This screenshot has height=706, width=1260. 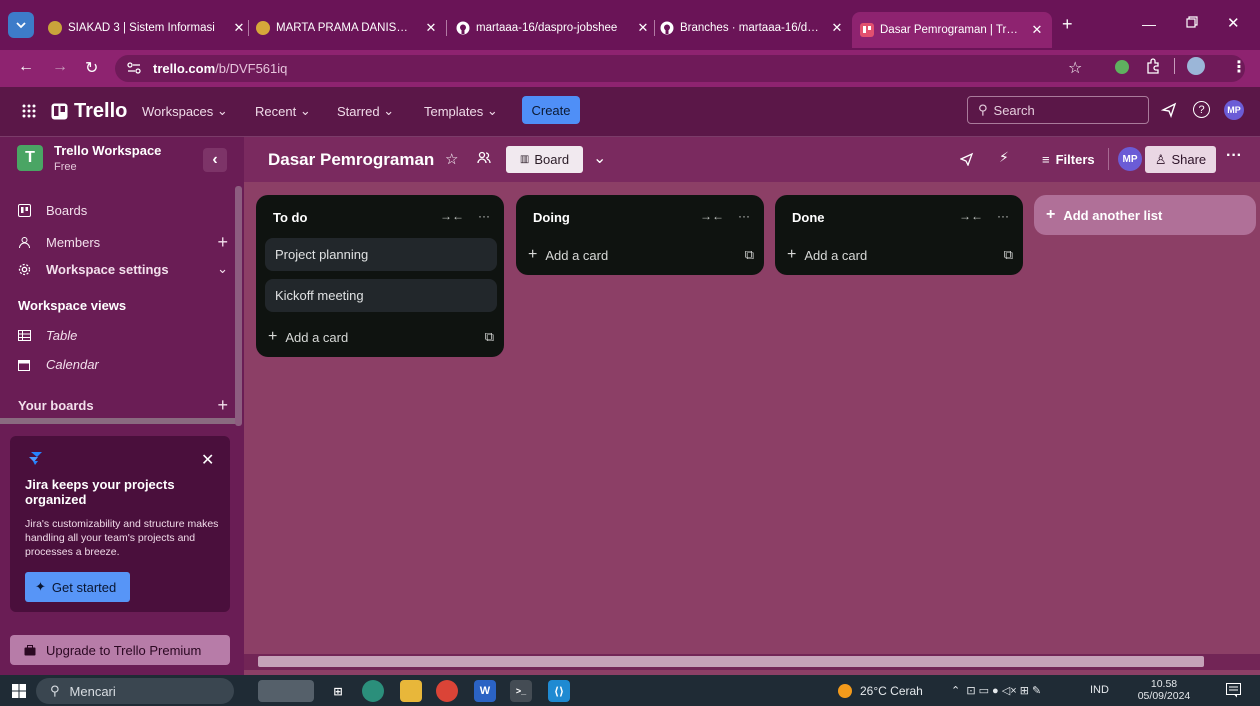 What do you see at coordinates (351, 160) in the screenshot?
I see `board-title: Dasar Pemrograman` at bounding box center [351, 160].